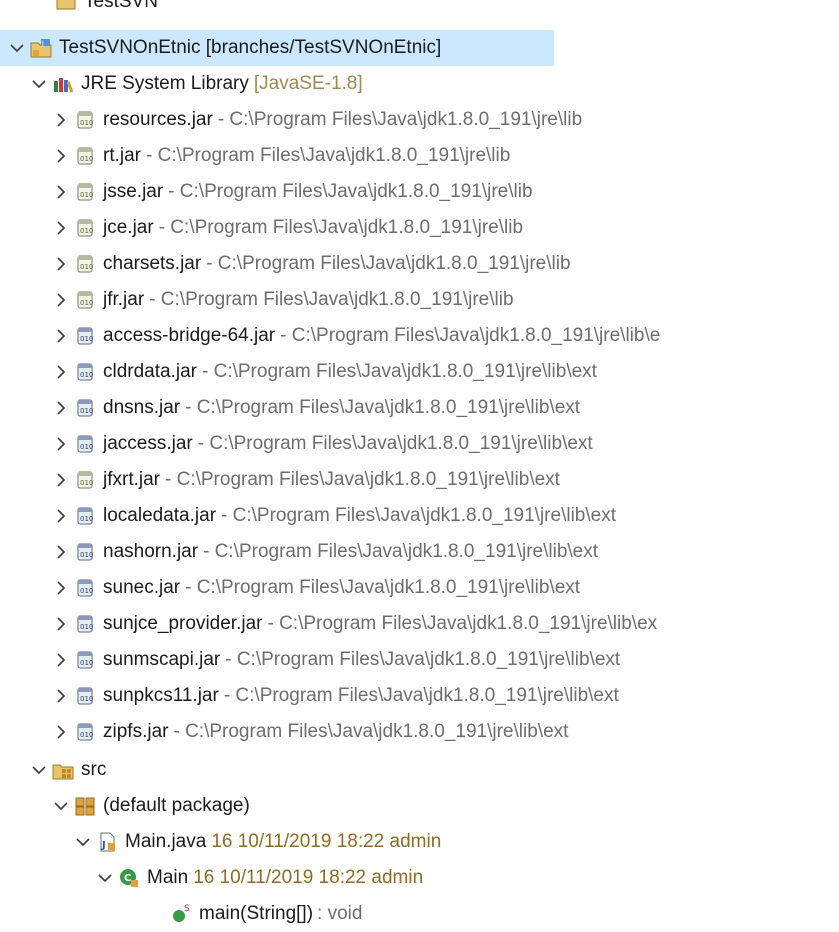 The width and height of the screenshot is (839, 932). I want to click on svg-text: S, so click(187, 909).